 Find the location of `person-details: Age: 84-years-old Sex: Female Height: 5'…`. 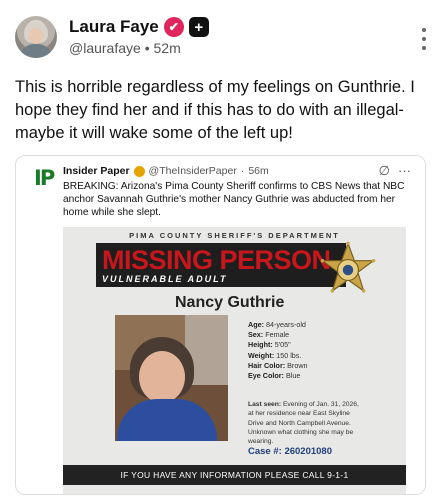

person-details: Age: 84-years-old Sex: Female Height: 5'… is located at coordinates (320, 350).